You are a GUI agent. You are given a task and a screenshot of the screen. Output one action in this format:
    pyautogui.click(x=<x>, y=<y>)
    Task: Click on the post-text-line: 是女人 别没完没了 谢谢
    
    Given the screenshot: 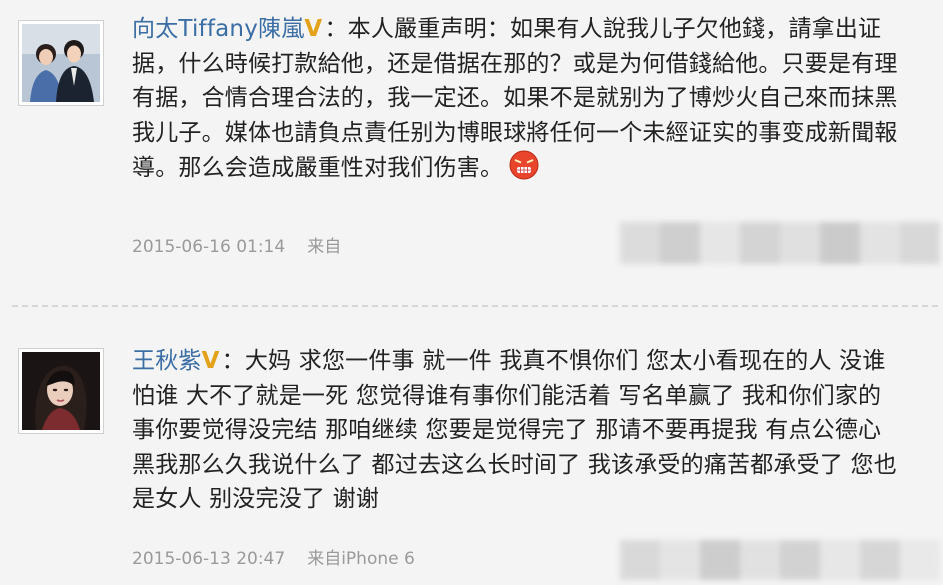 What is the action you would take?
    pyautogui.click(x=256, y=499)
    